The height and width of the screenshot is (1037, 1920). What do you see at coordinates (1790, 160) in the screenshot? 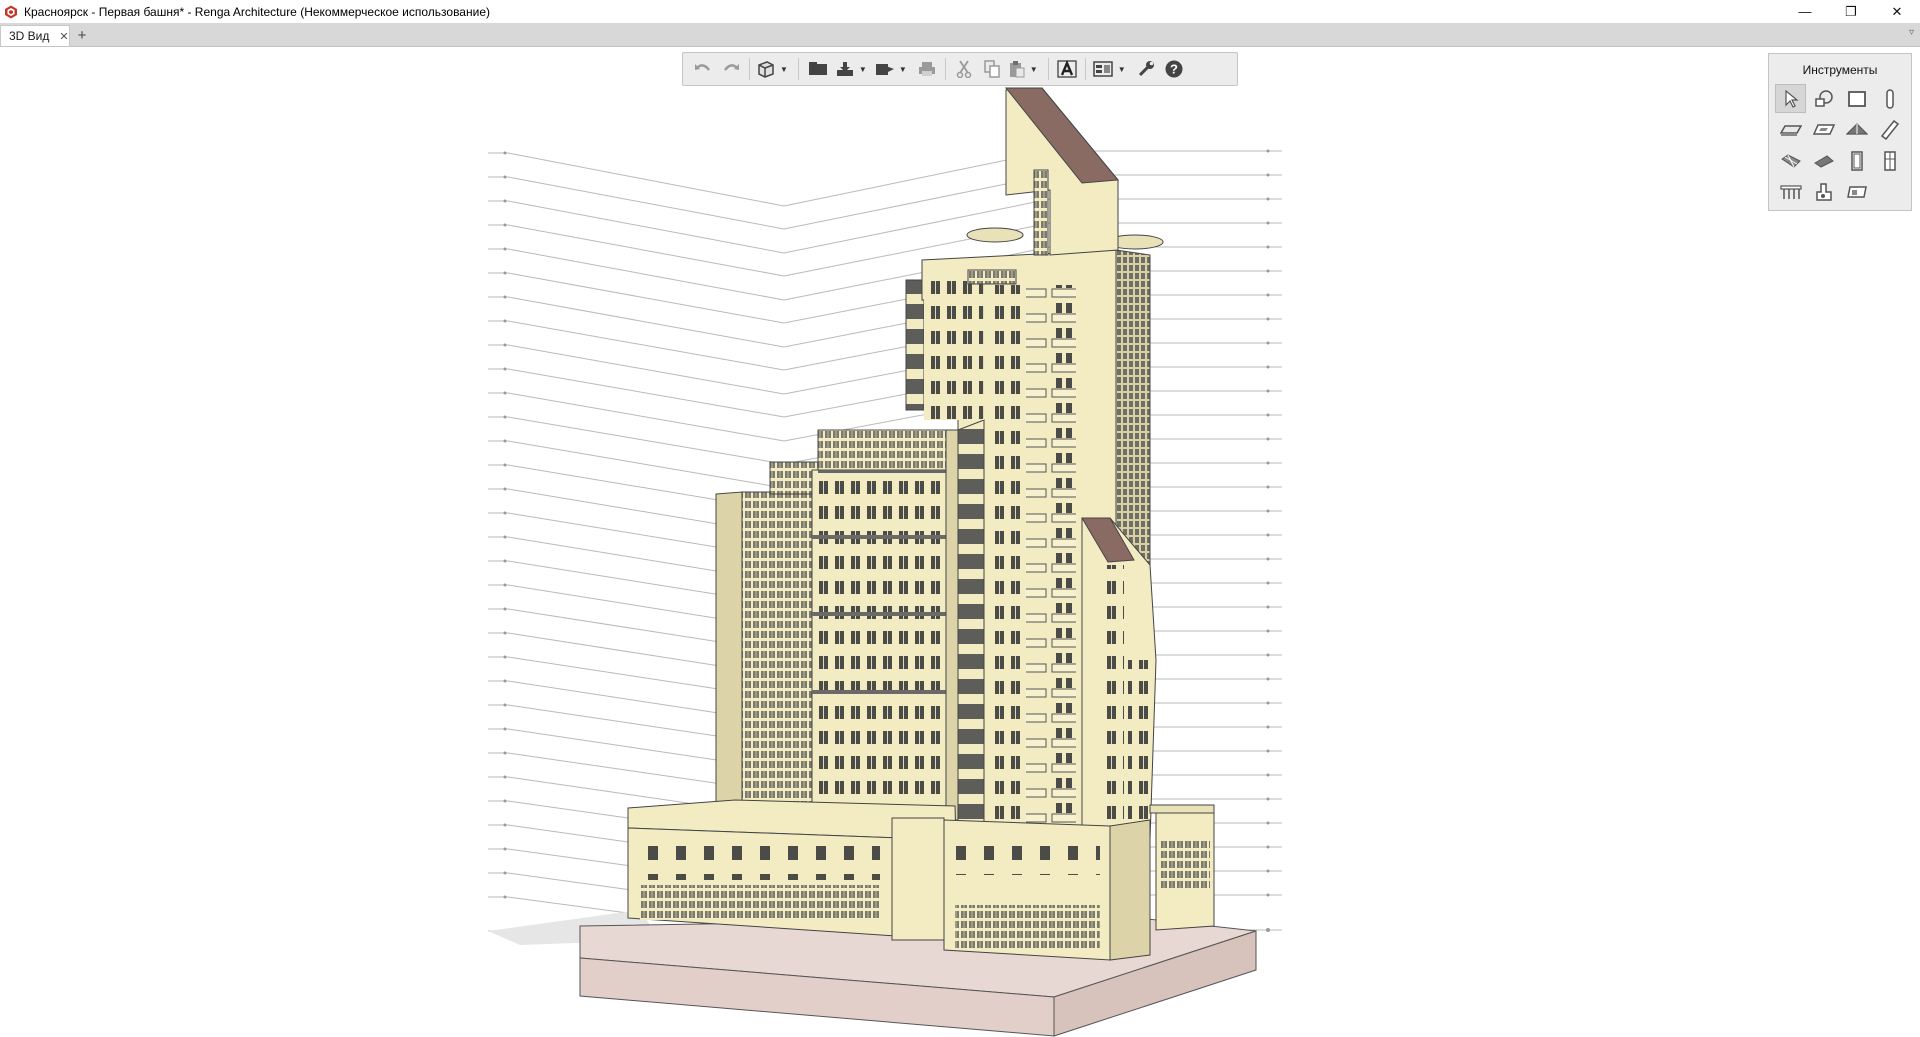
I see `stair-tool-icon` at bounding box center [1790, 160].